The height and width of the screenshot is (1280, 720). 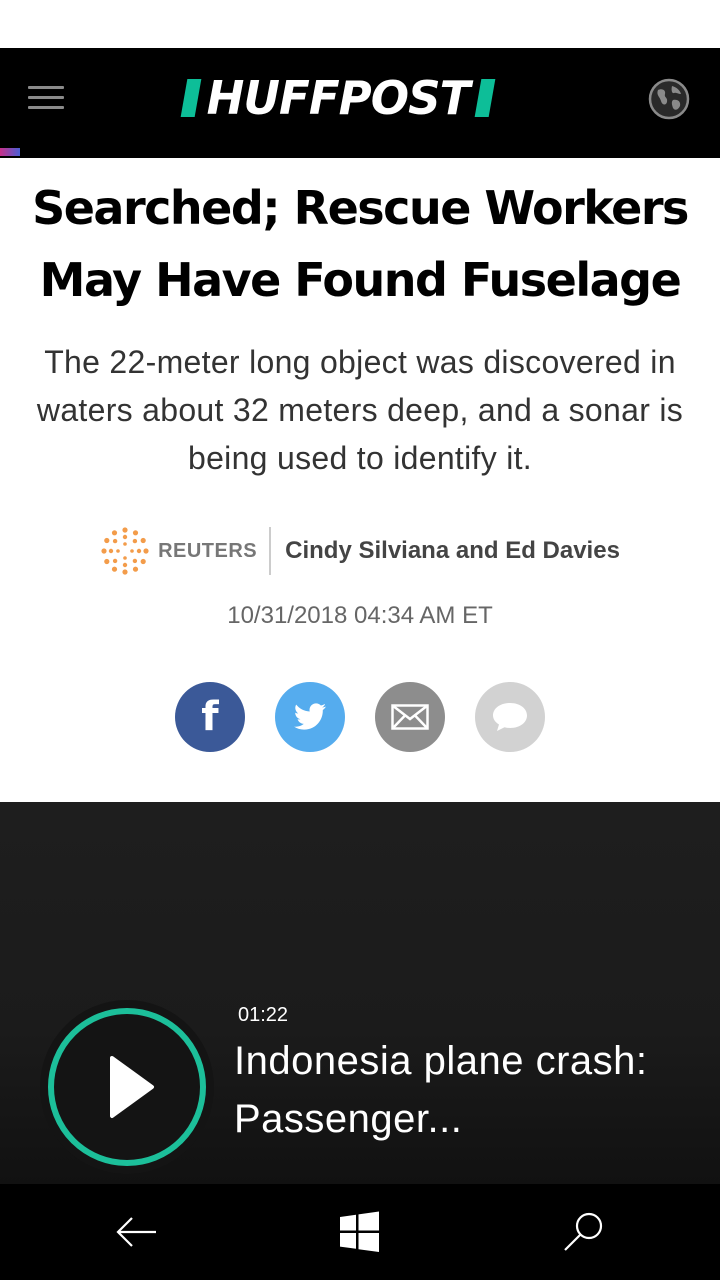 I want to click on email-share-button, so click(x=410, y=717).